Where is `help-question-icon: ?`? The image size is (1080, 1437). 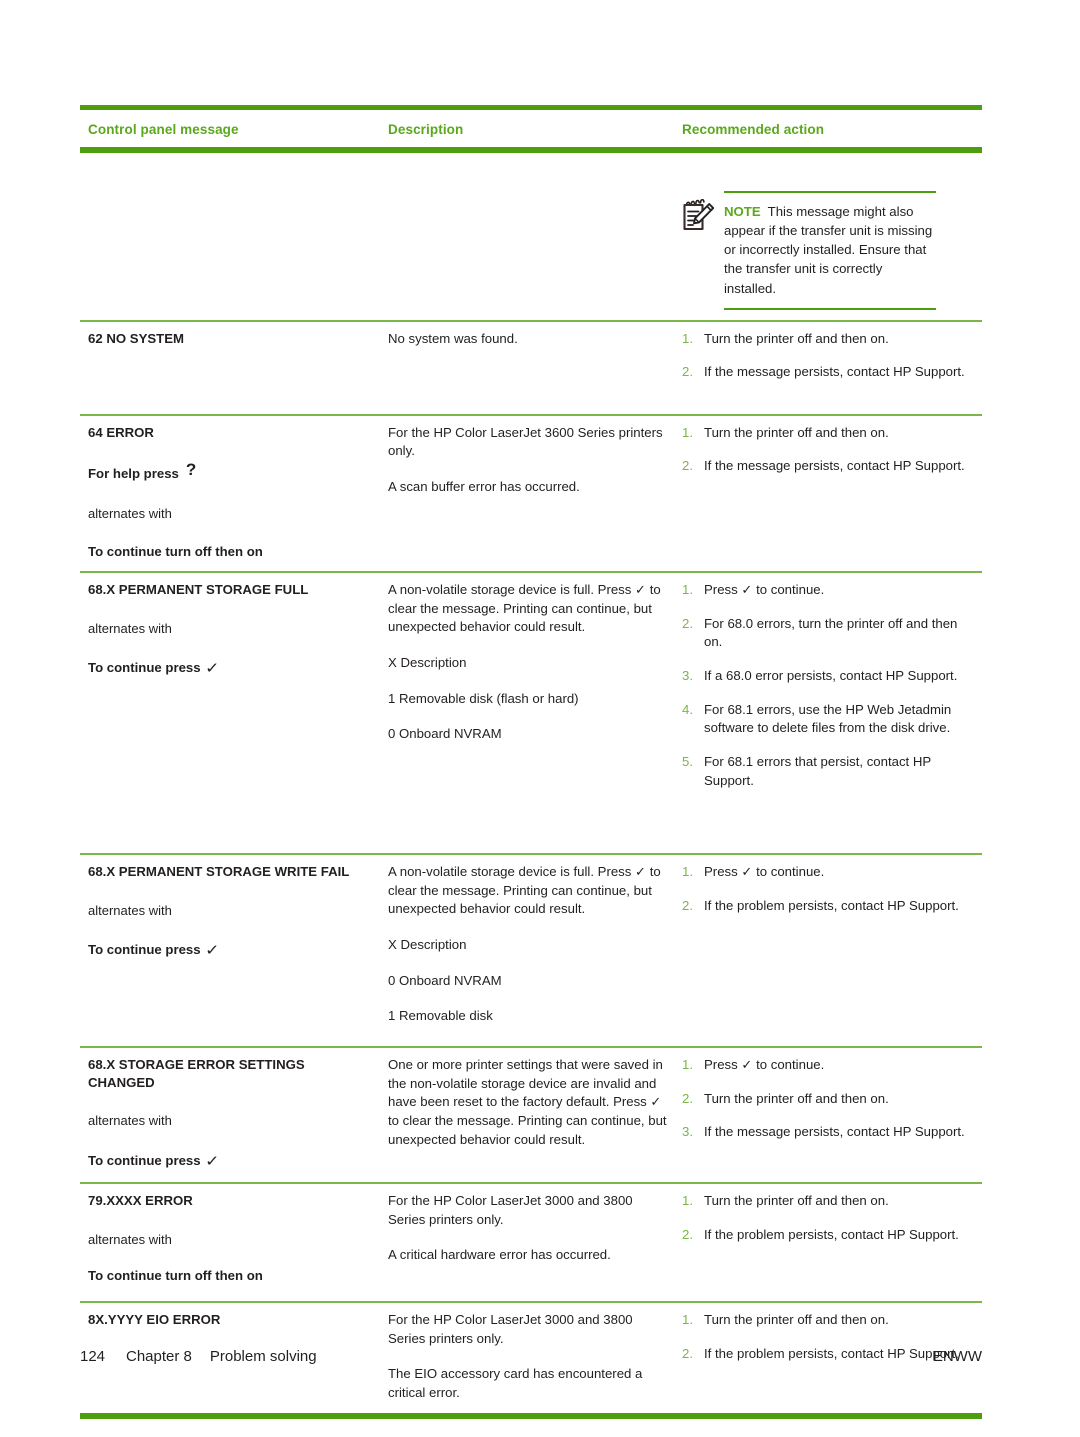
help-question-icon: ? is located at coordinates (191, 469).